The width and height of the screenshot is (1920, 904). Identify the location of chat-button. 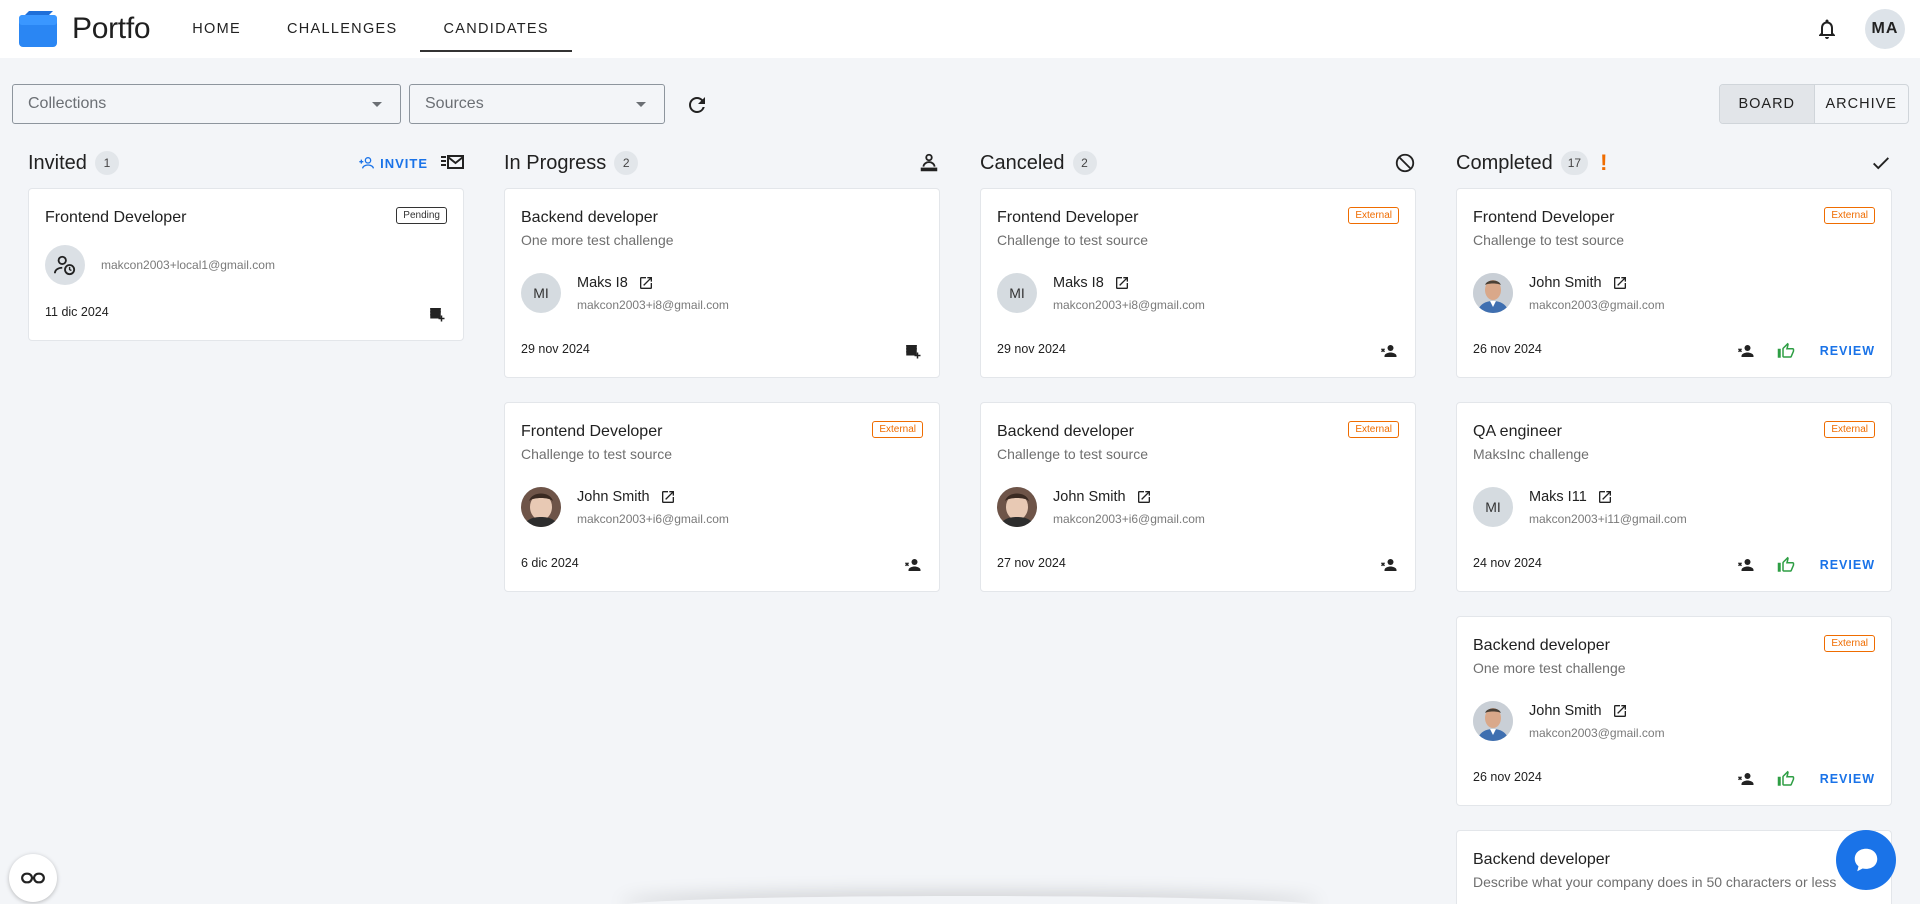
(1866, 860).